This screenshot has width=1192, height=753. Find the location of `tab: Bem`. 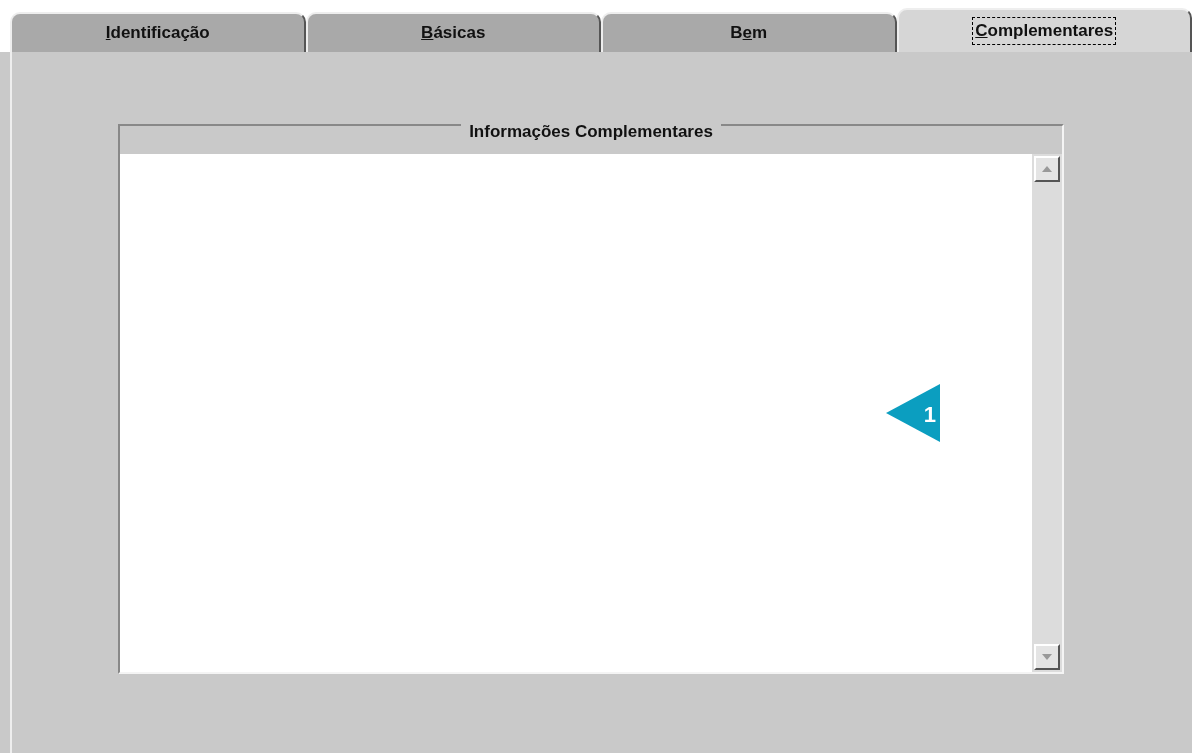

tab: Bem is located at coordinates (749, 32).